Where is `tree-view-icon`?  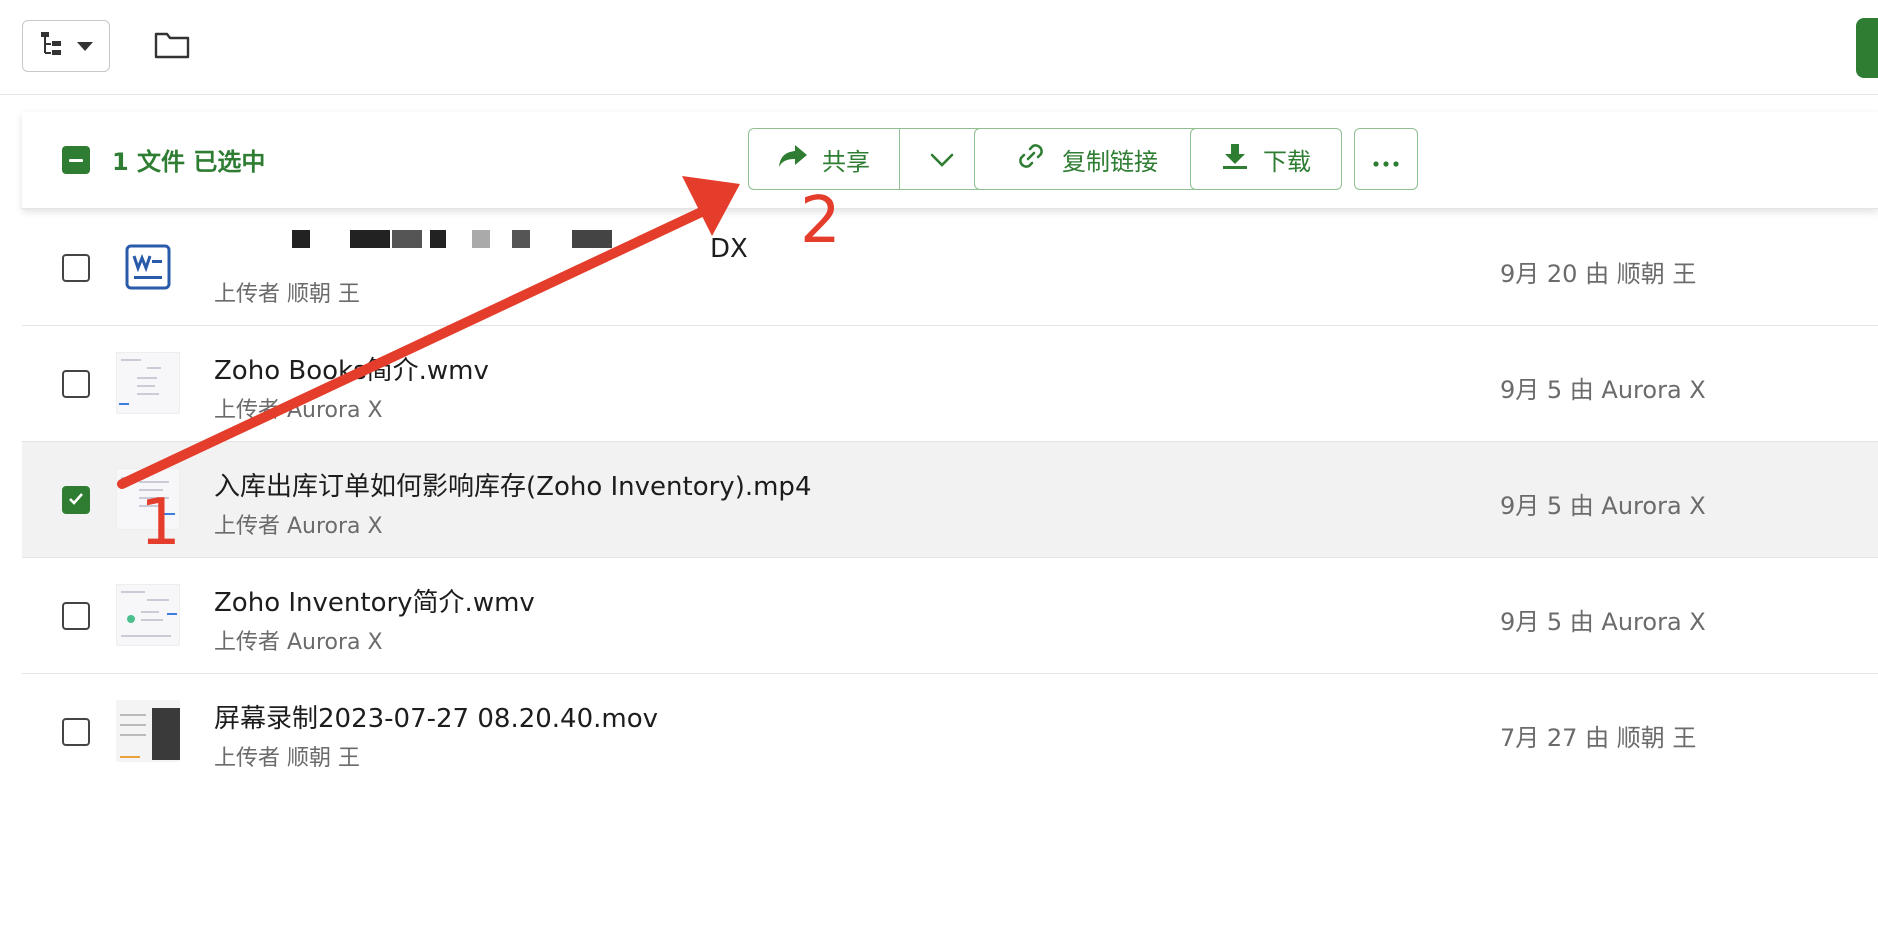 tree-view-icon is located at coordinates (52, 46).